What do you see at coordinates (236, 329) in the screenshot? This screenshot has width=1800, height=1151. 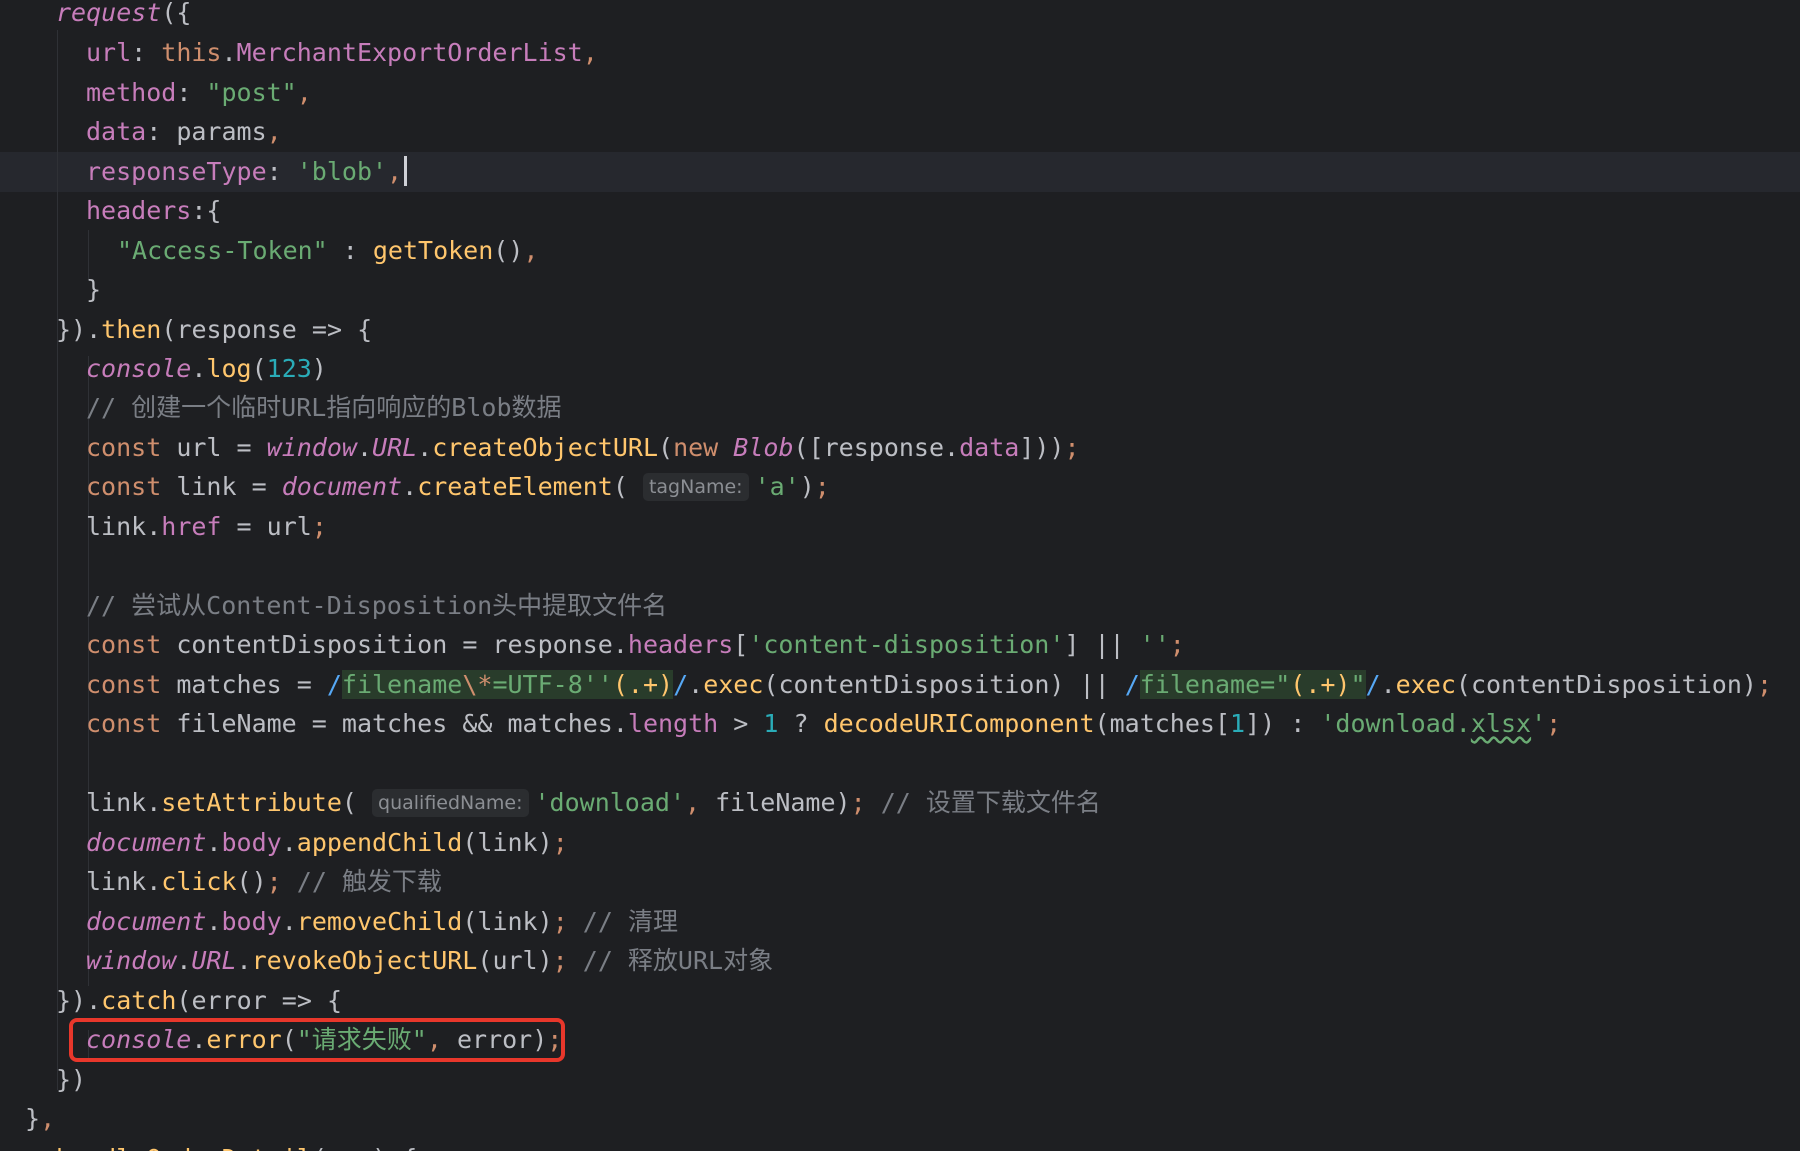 I see `param-response: response` at bounding box center [236, 329].